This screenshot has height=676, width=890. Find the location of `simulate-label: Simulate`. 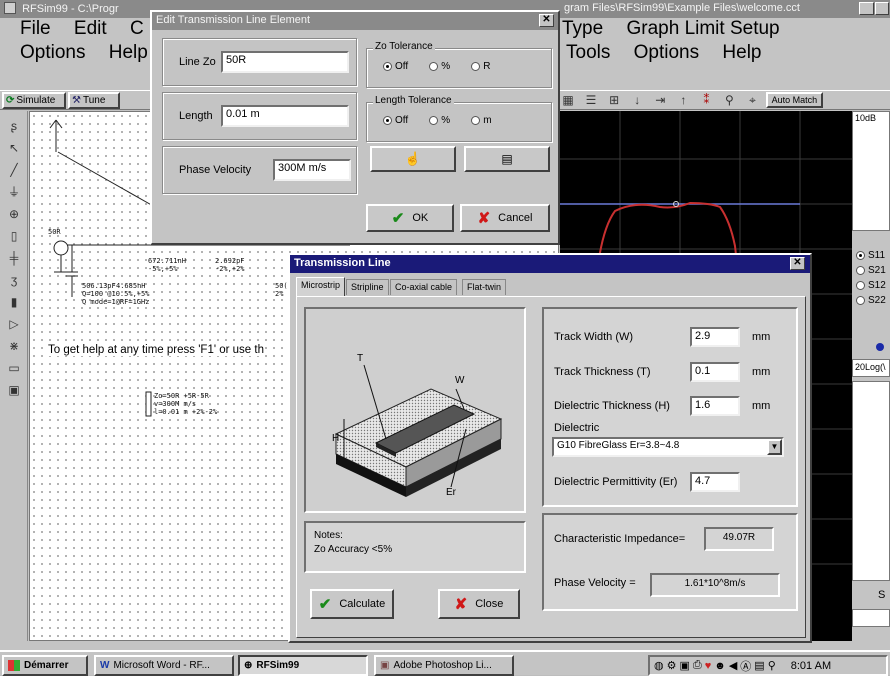

simulate-label: Simulate is located at coordinates (36, 100).